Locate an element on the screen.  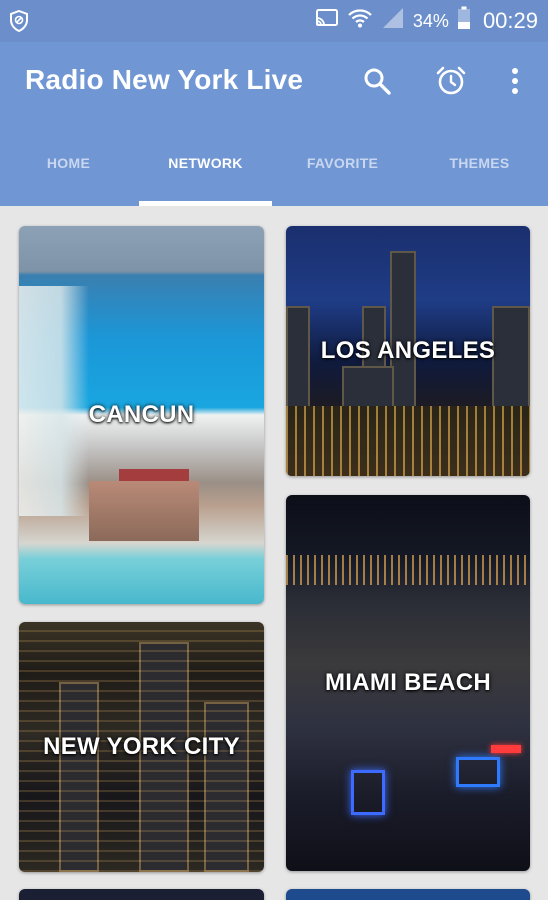
card-los-angeles: LOS ANGELES is located at coordinates (408, 351).